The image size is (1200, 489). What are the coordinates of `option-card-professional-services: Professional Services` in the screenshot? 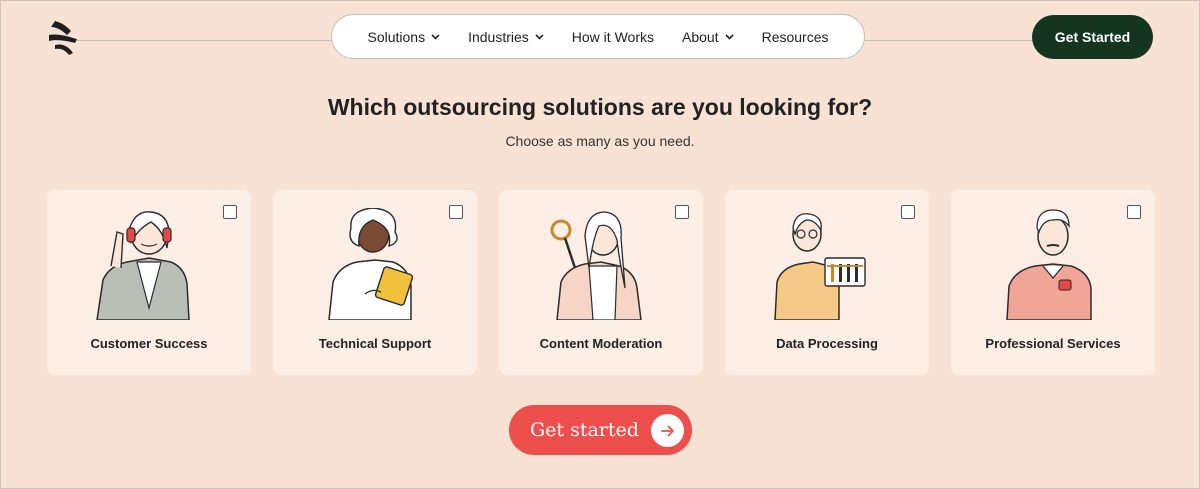 It's located at (1053, 282).